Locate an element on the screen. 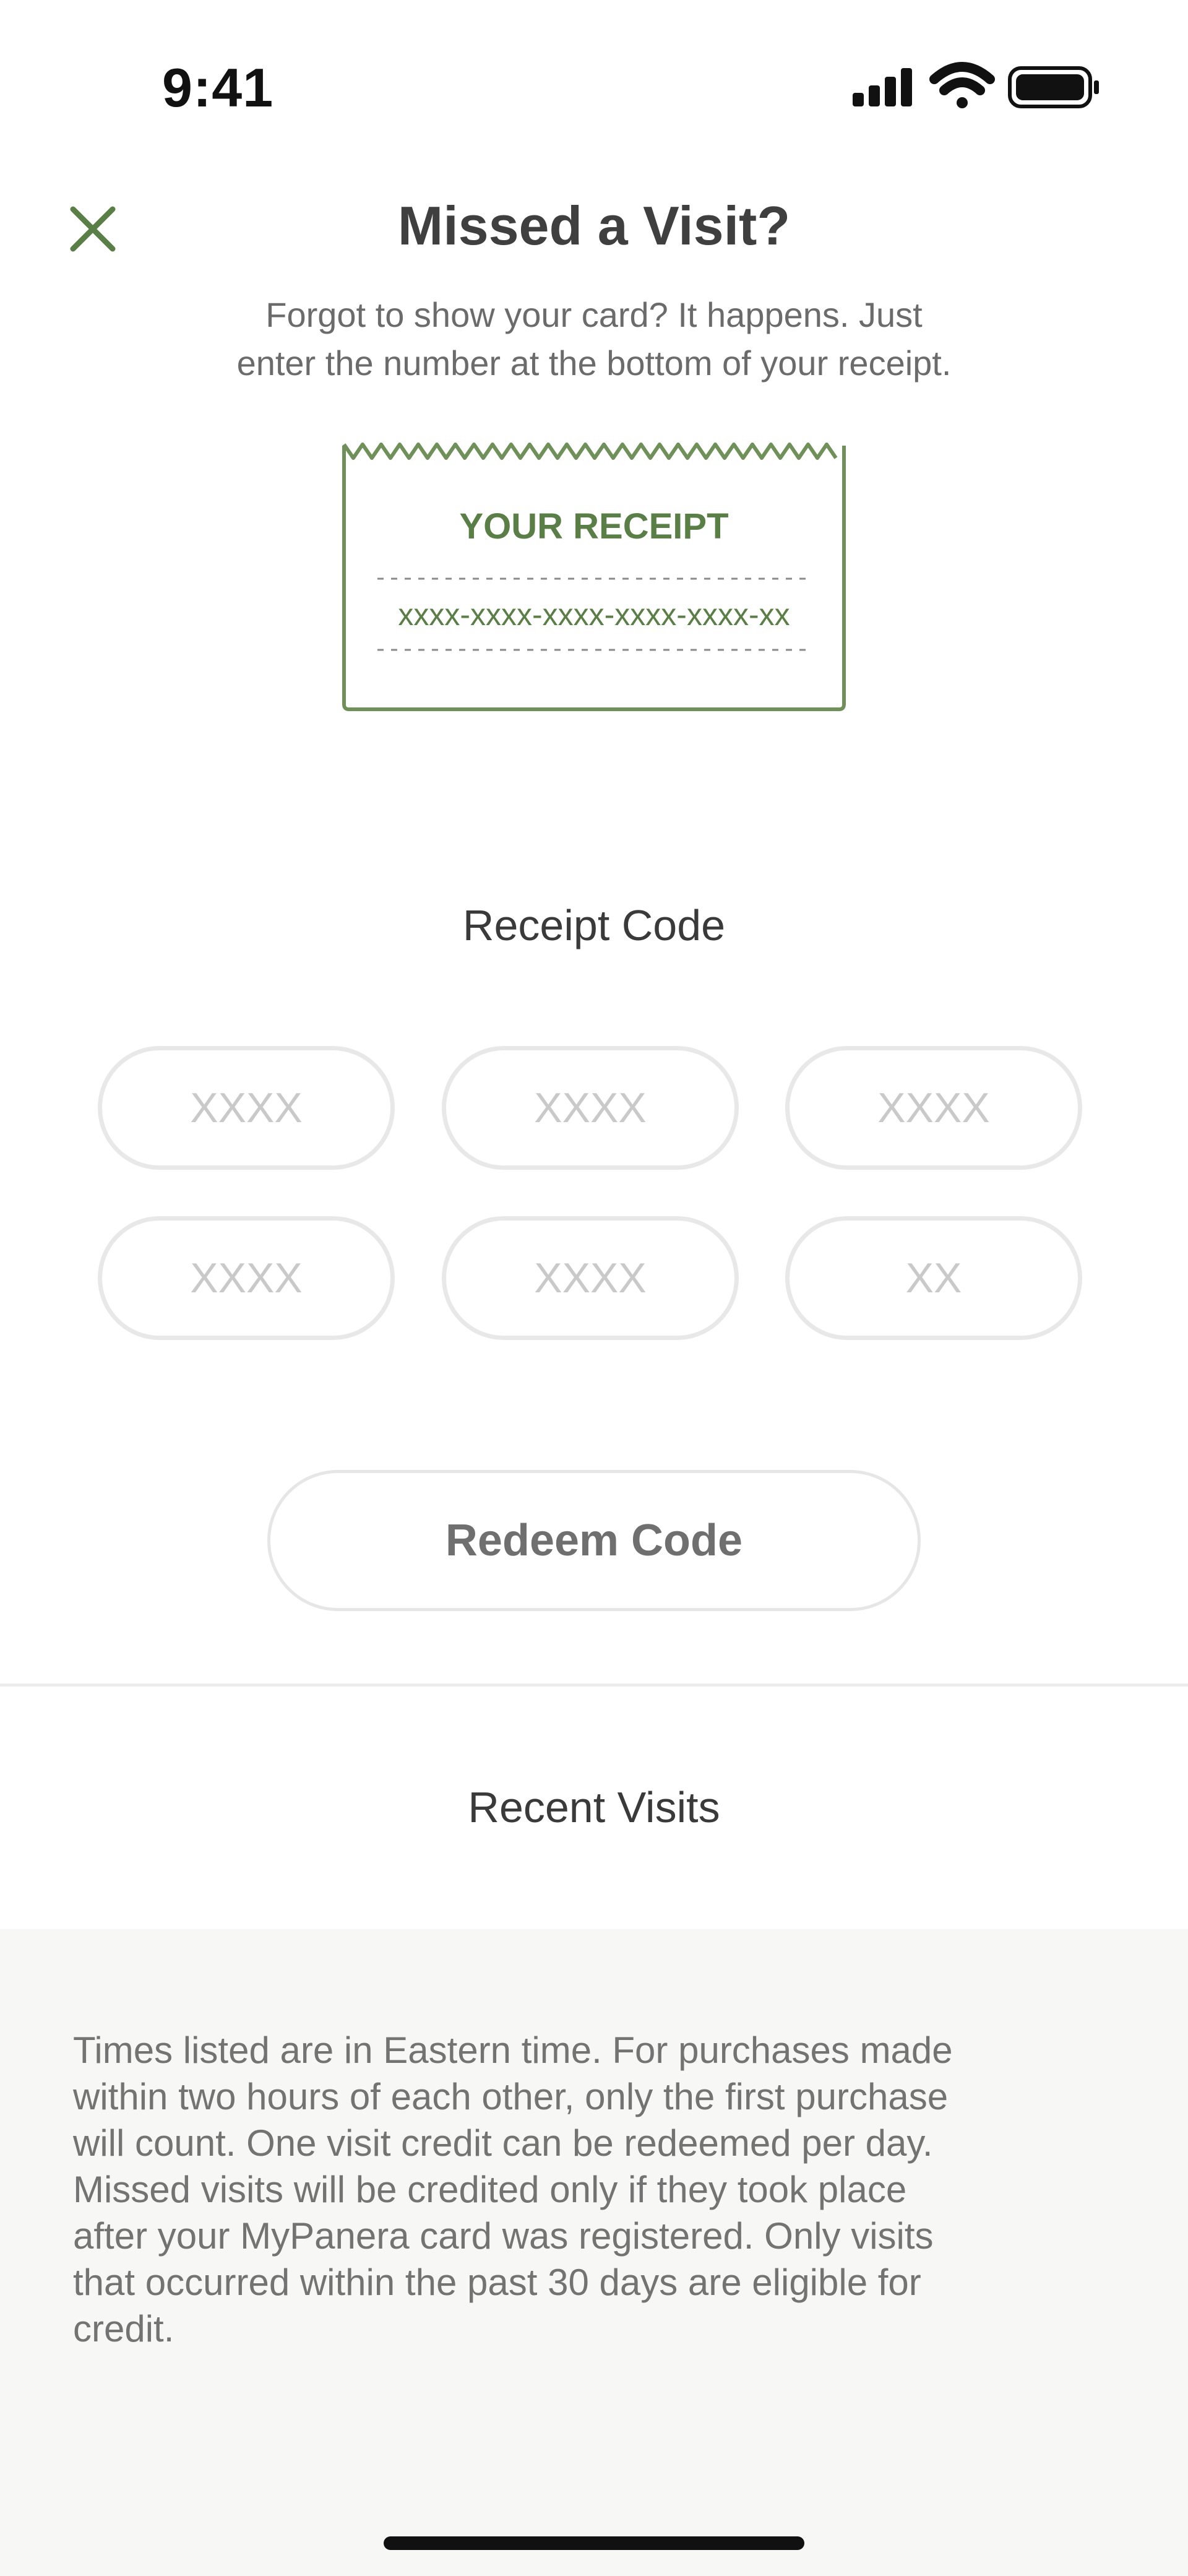  recent-visits-label: Recent Visits is located at coordinates (594, 1807).